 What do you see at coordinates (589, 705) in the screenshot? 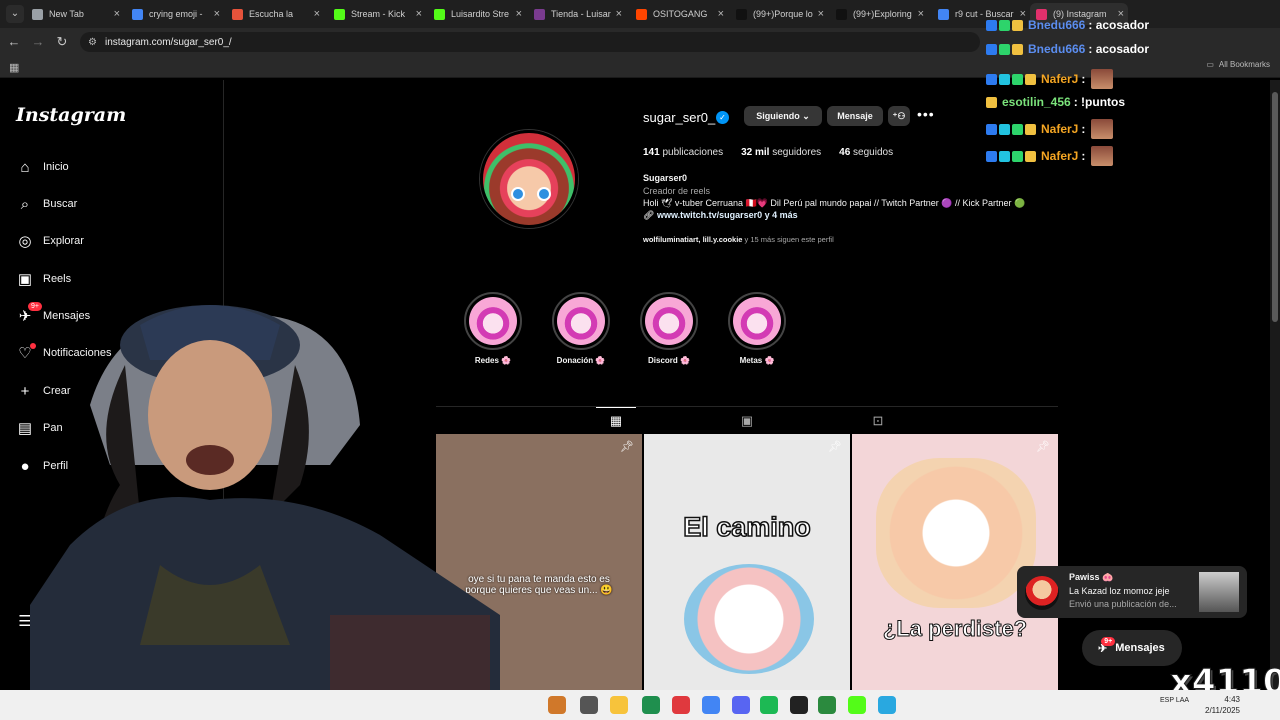
I see `task-view-icon` at bounding box center [589, 705].